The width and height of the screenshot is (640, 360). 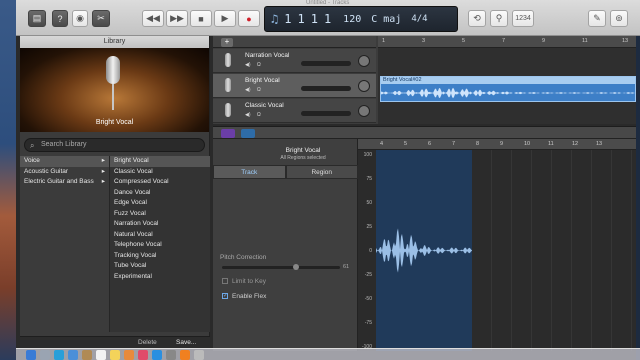 What do you see at coordinates (199, 354) in the screenshot?
I see `trash-icon` at bounding box center [199, 354].